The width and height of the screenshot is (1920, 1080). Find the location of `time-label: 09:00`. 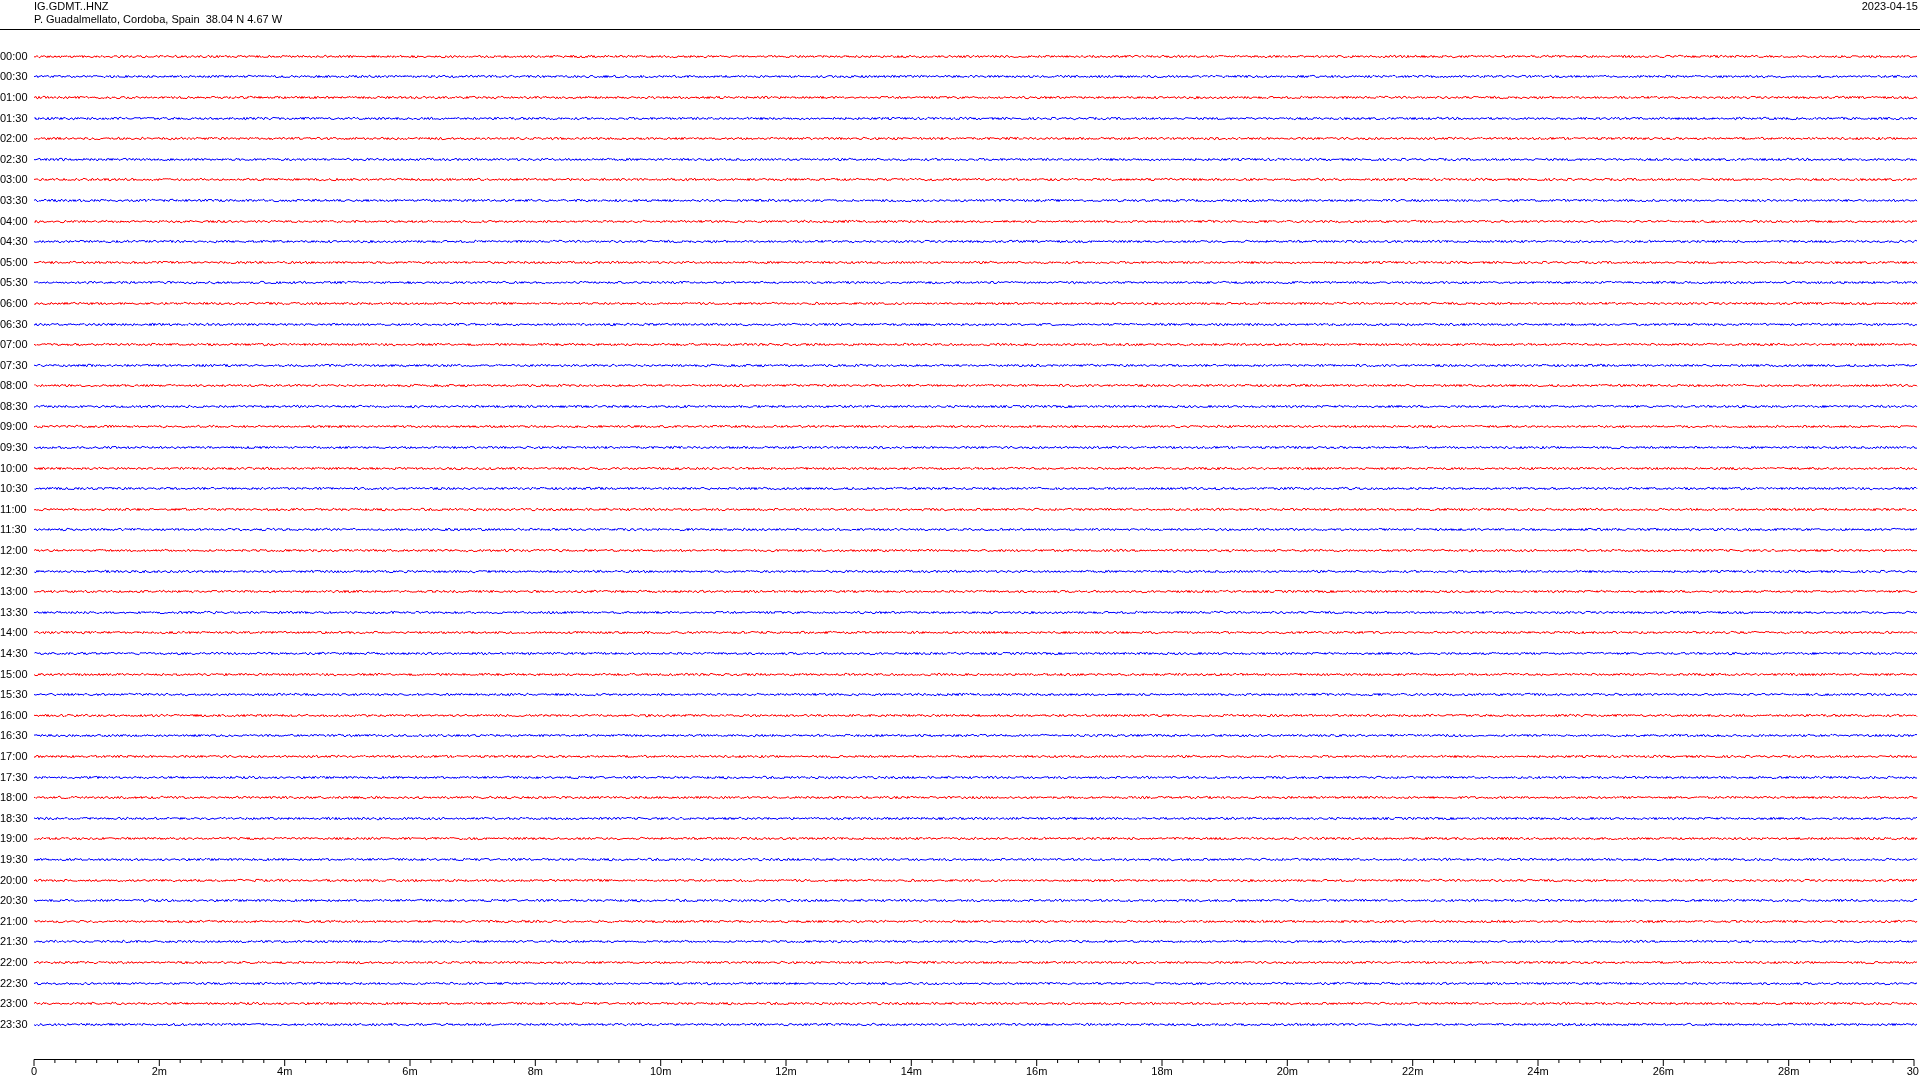

time-label: 09:00 is located at coordinates (14, 427).